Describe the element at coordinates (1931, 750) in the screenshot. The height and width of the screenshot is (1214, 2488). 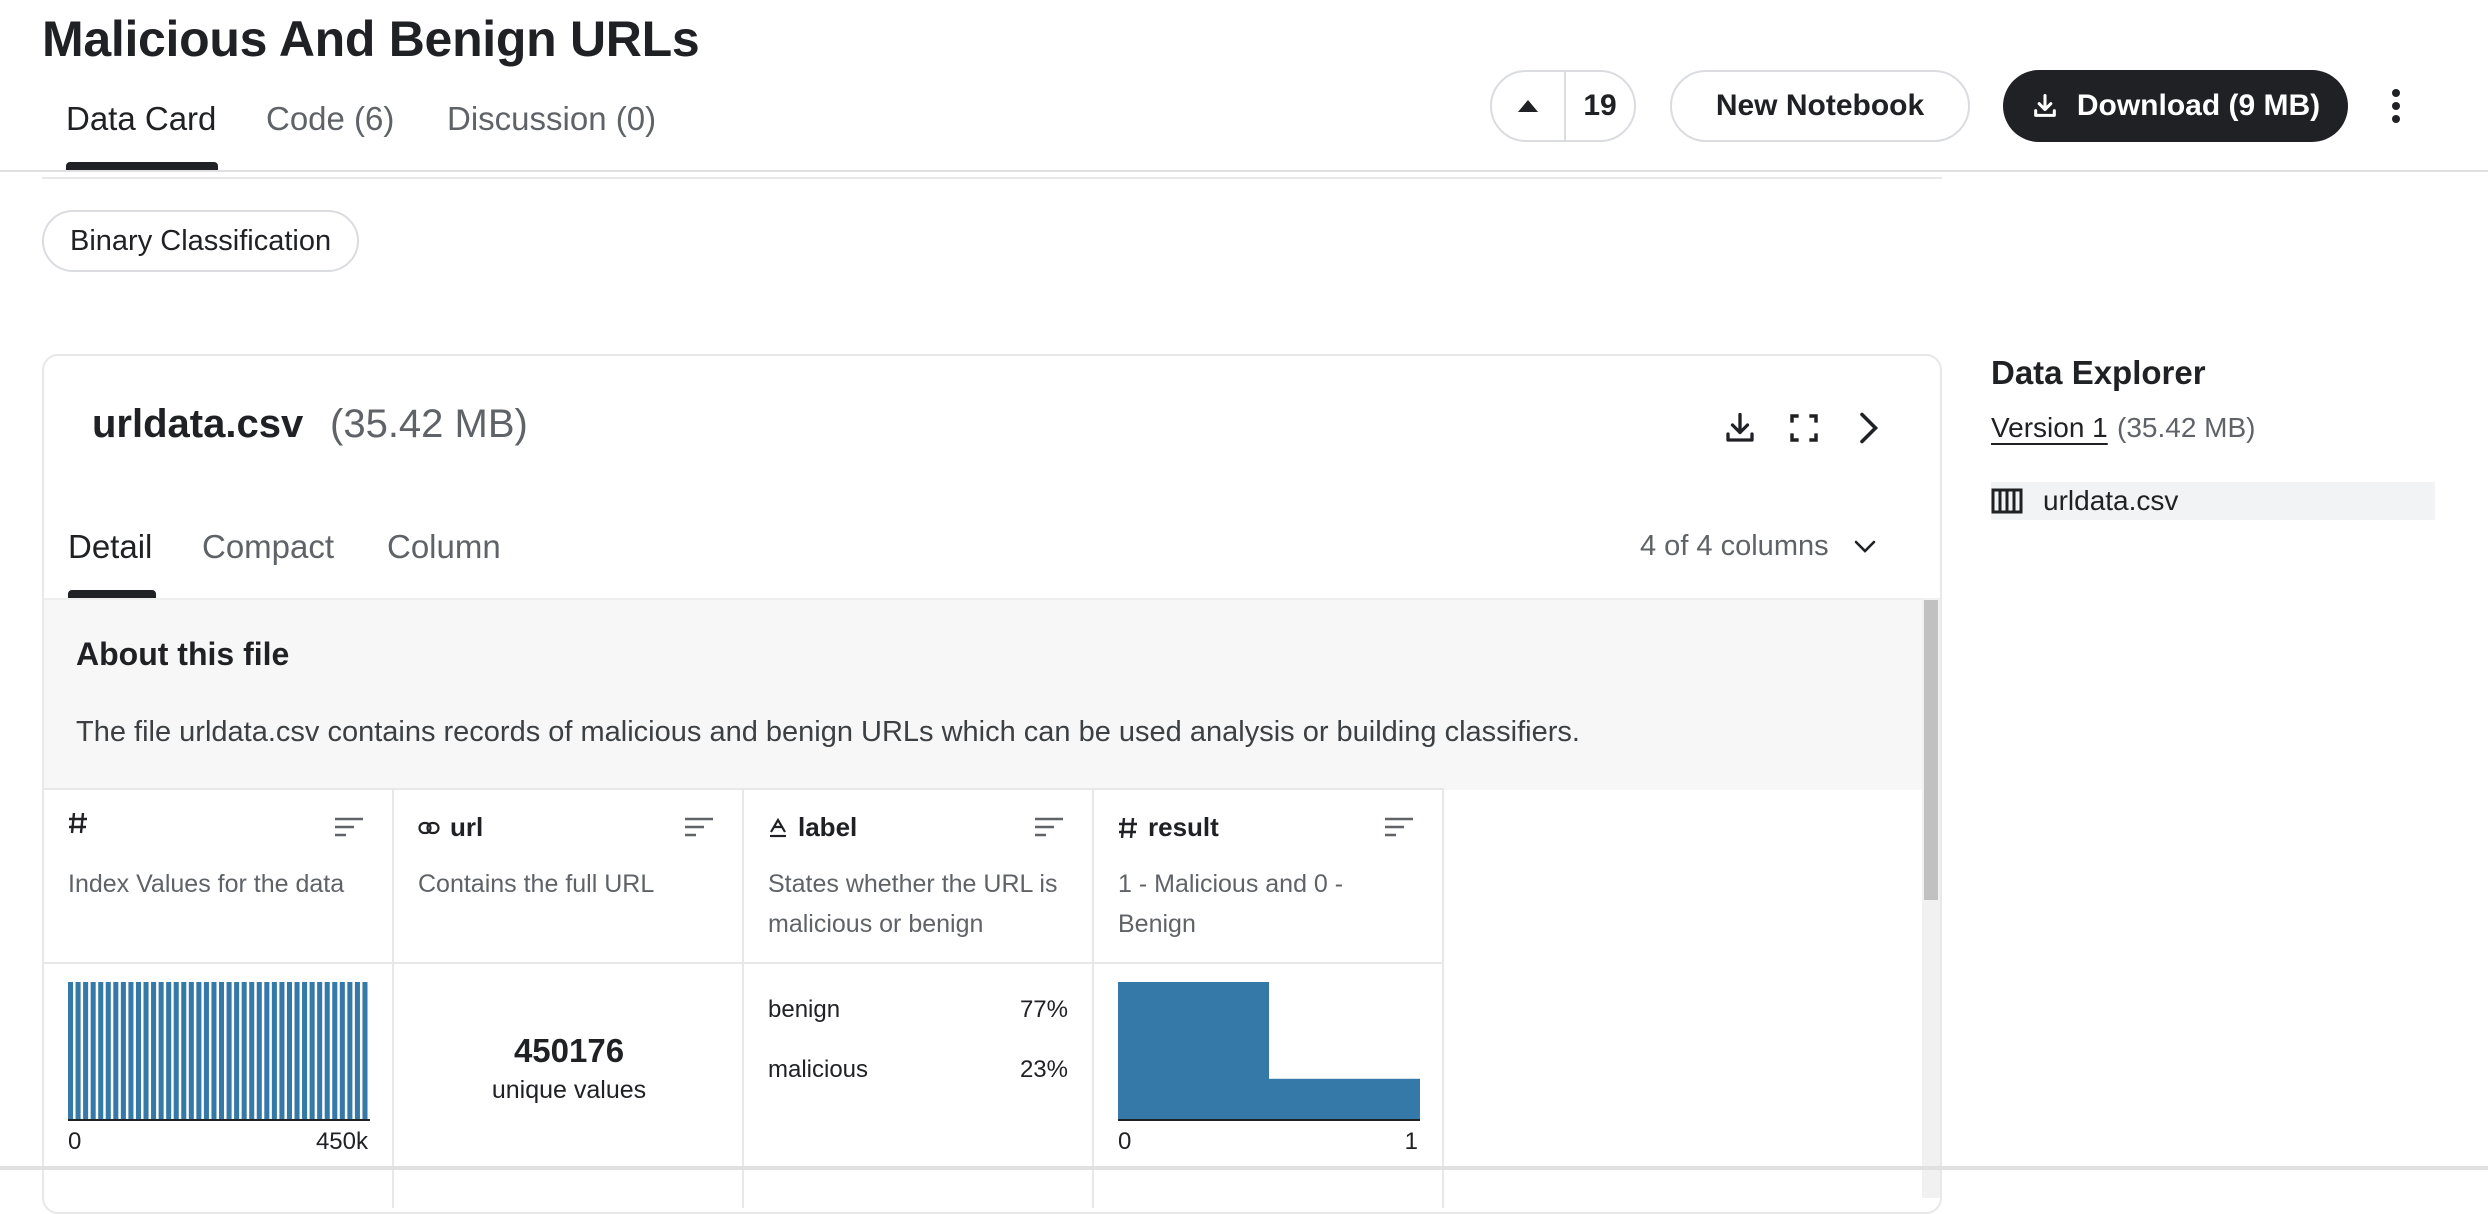
I see `scrollbar-thumb` at that location.